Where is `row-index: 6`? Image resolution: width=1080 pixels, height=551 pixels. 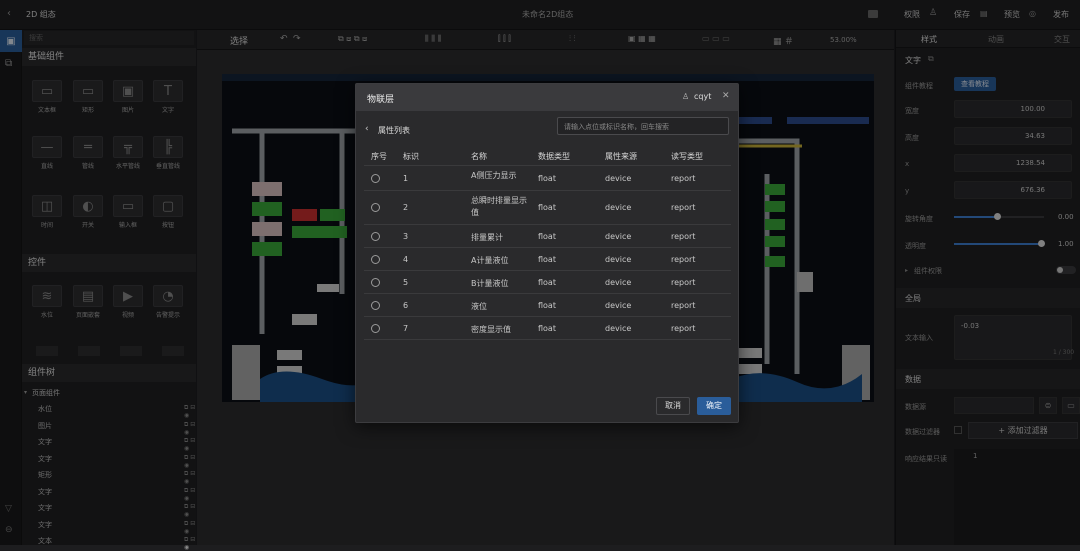
row-index: 6 is located at coordinates (406, 305).